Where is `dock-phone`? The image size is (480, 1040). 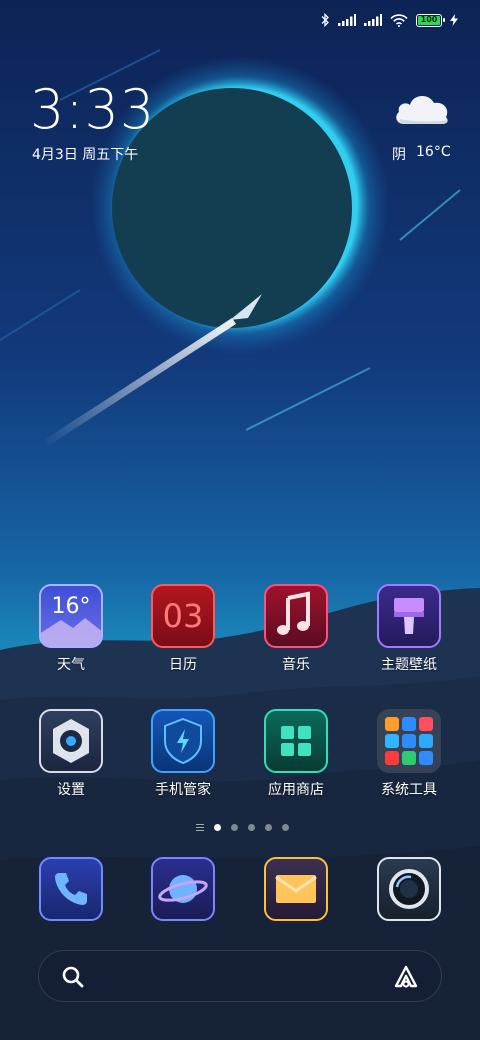 dock-phone is located at coordinates (71, 889).